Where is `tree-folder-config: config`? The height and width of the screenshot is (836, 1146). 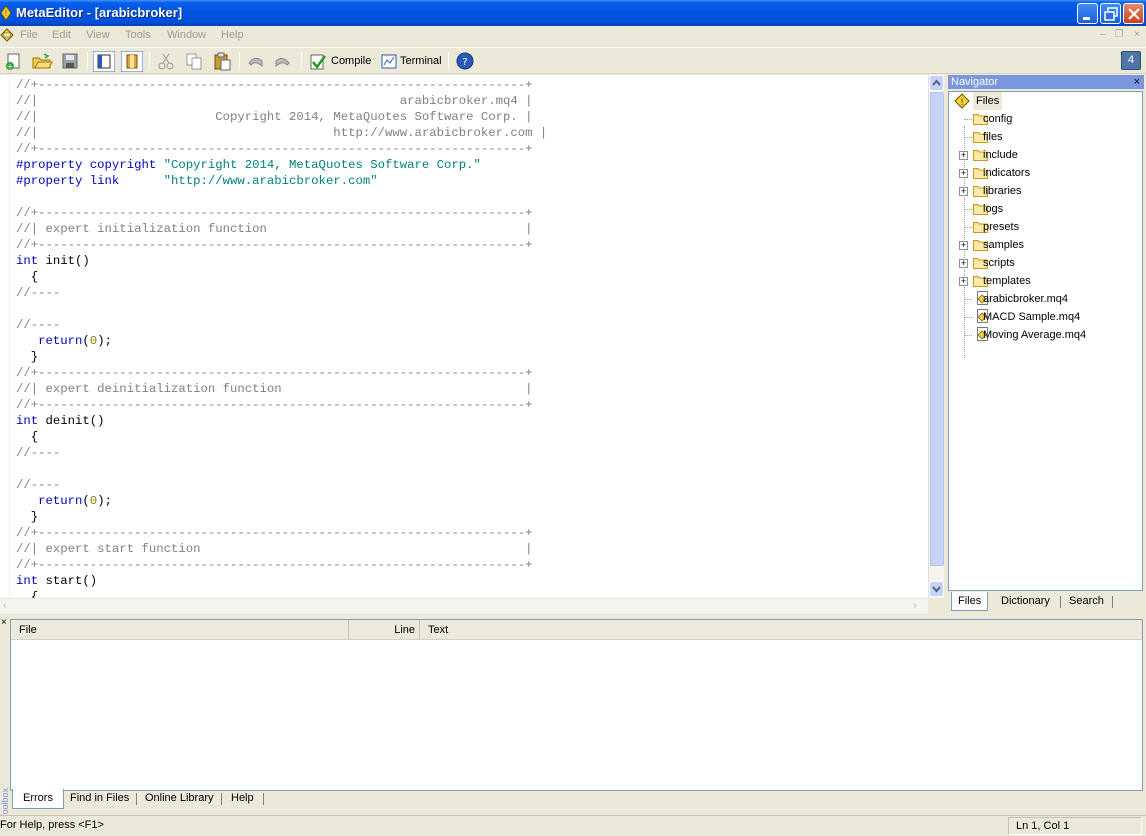
tree-folder-config: config is located at coordinates (1044, 119).